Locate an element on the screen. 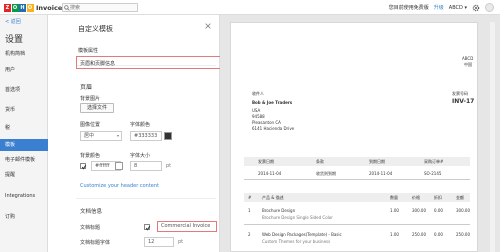 This screenshot has height=252, width=500. bill-to-name: Bob & Joe Traders is located at coordinates (272, 102).